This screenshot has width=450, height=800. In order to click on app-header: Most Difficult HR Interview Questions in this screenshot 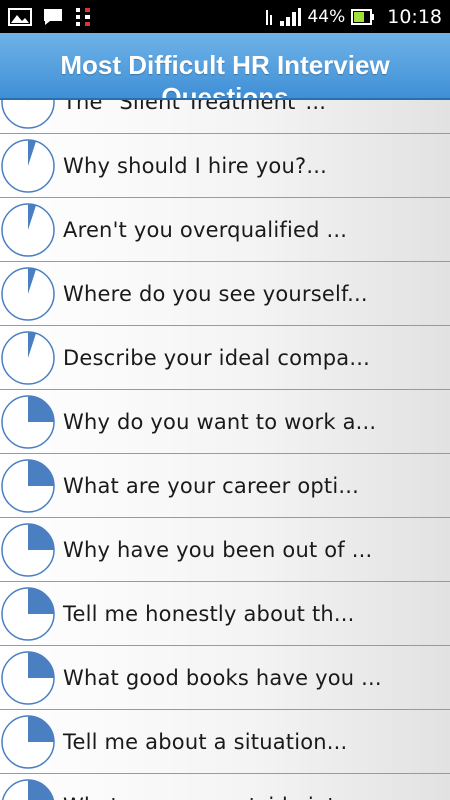, I will do `click(225, 66)`.